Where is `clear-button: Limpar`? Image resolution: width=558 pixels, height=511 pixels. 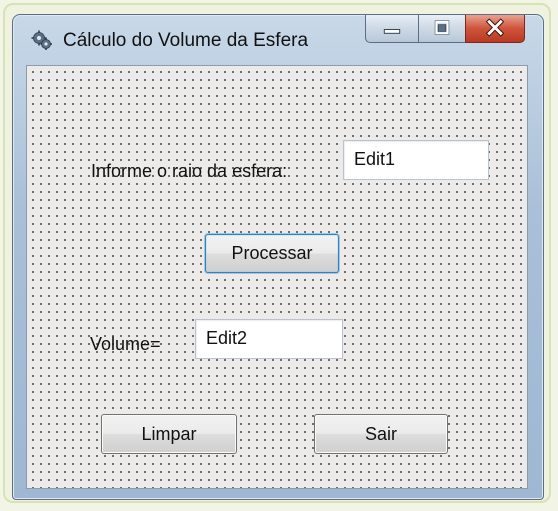 clear-button: Limpar is located at coordinates (169, 434).